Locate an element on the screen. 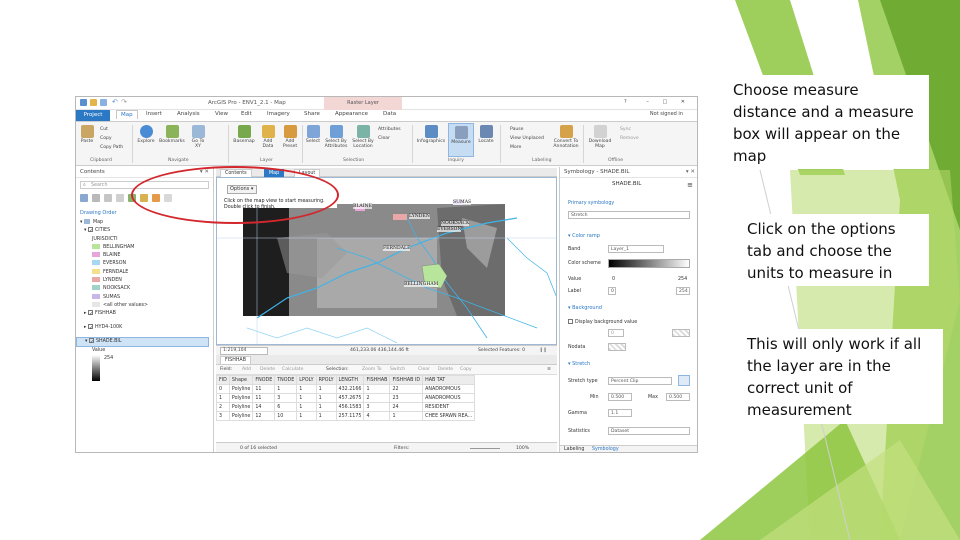  col-header: FNODE is located at coordinates (264, 380).